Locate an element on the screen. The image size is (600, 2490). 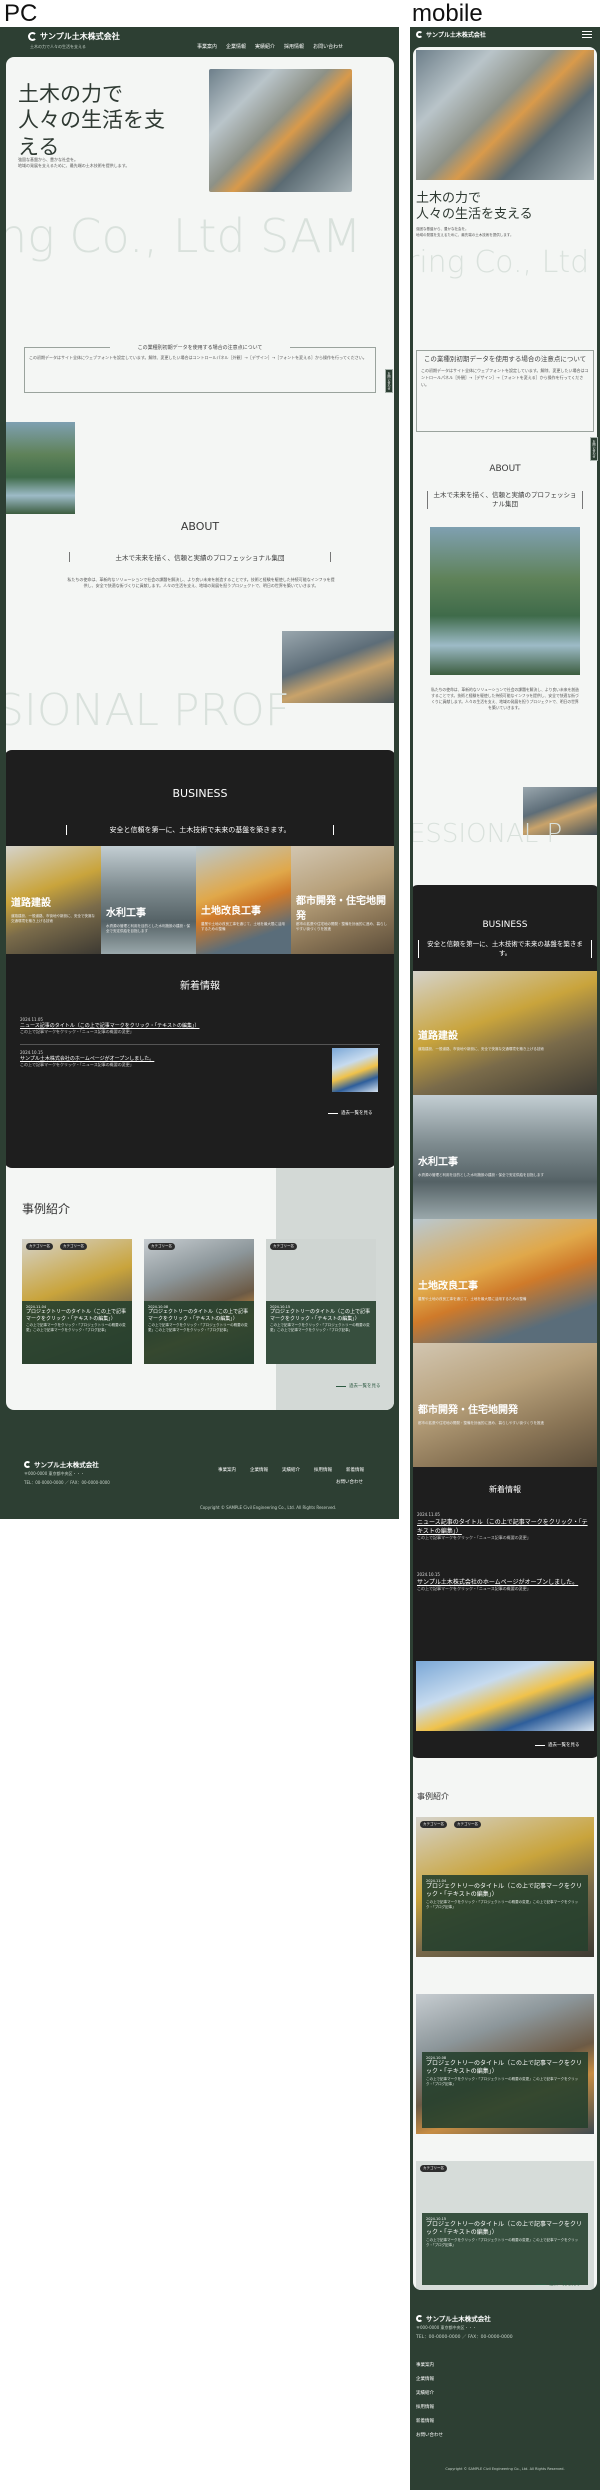
news-divider is located at coordinates (200, 1044).